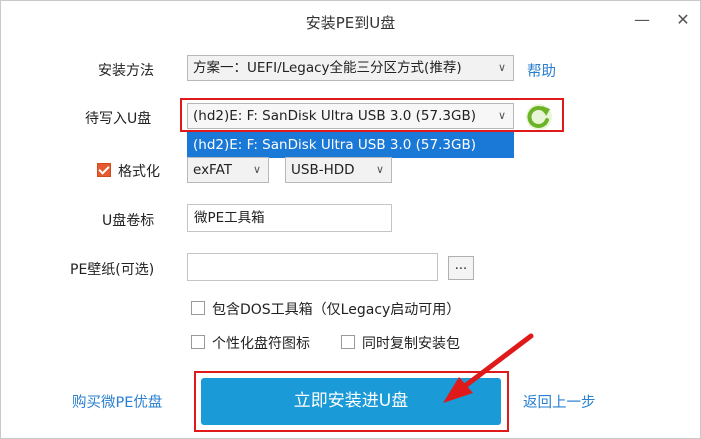  I want to click on install-method-select: 方案一：UEFI/Legacy全能三分区方式(推荐) ∨, so click(350, 68).